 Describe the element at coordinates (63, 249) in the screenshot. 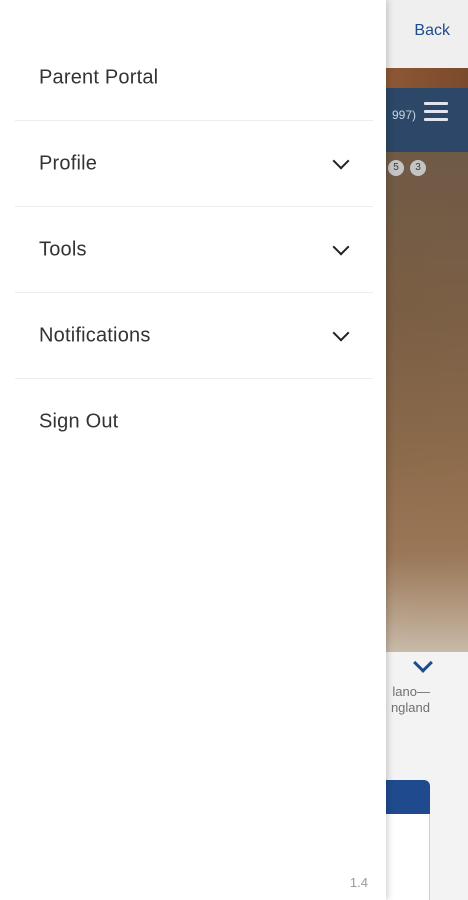

I see `menu-item-label: Tools` at that location.